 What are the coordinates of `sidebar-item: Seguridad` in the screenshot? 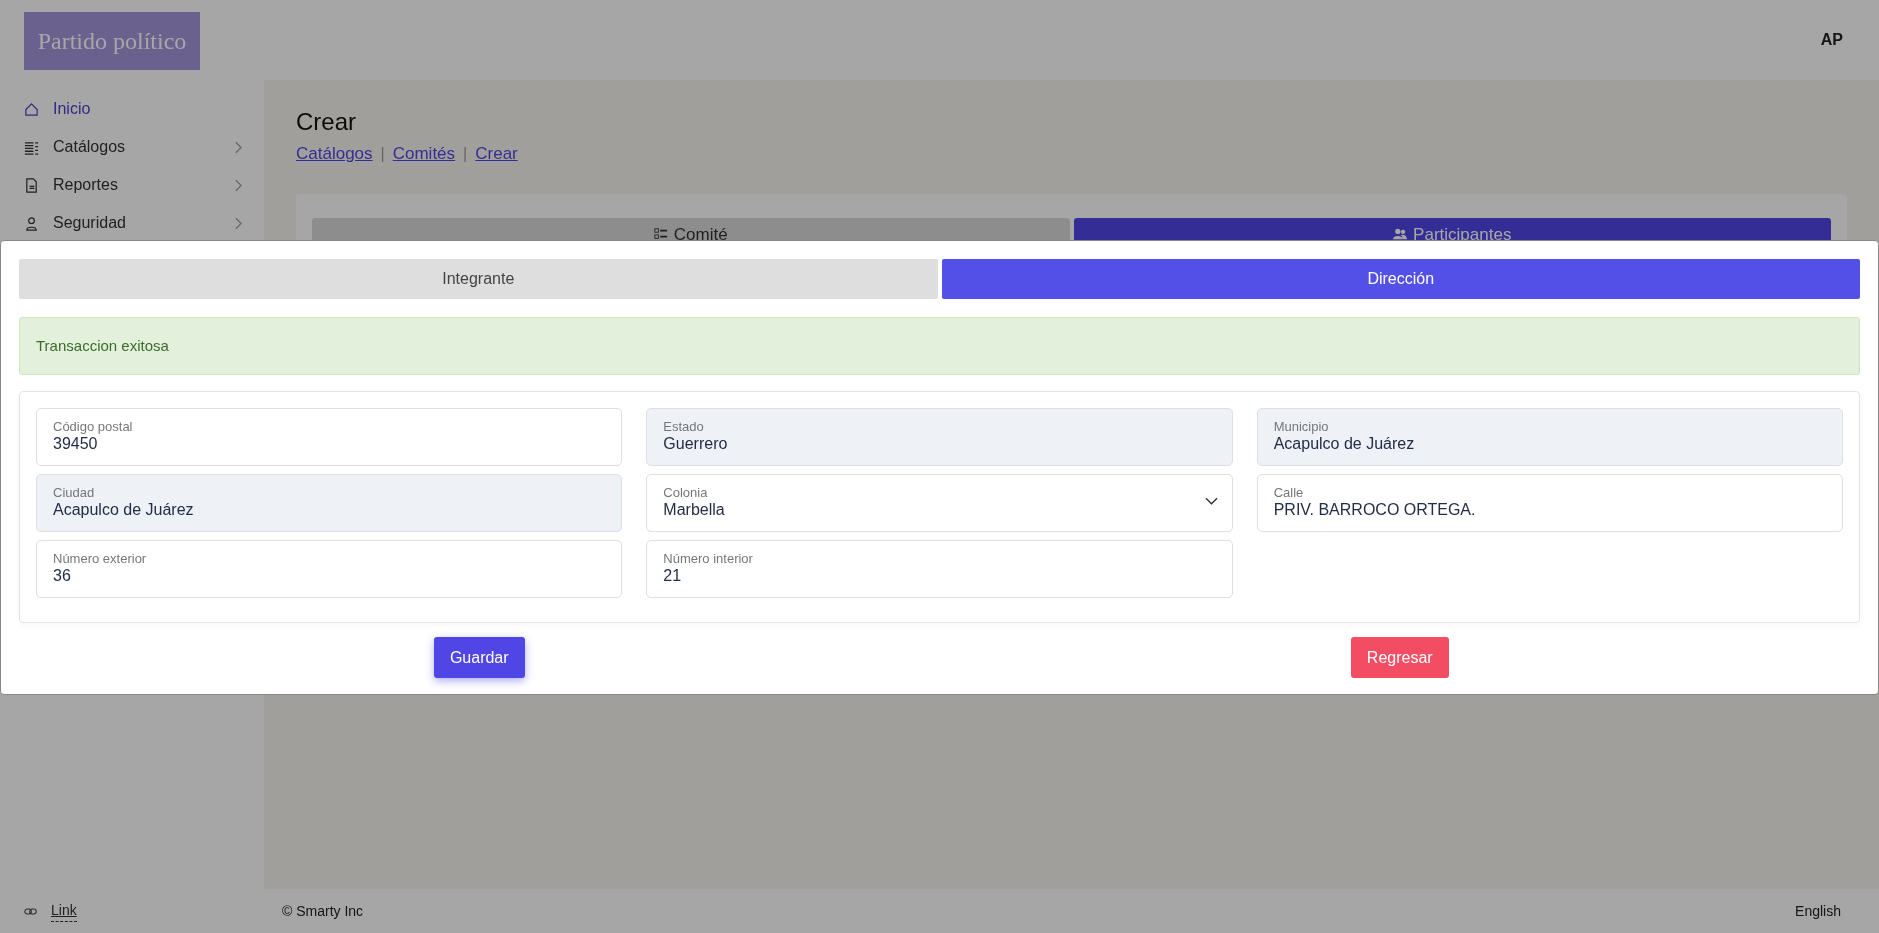 It's located at (132, 223).